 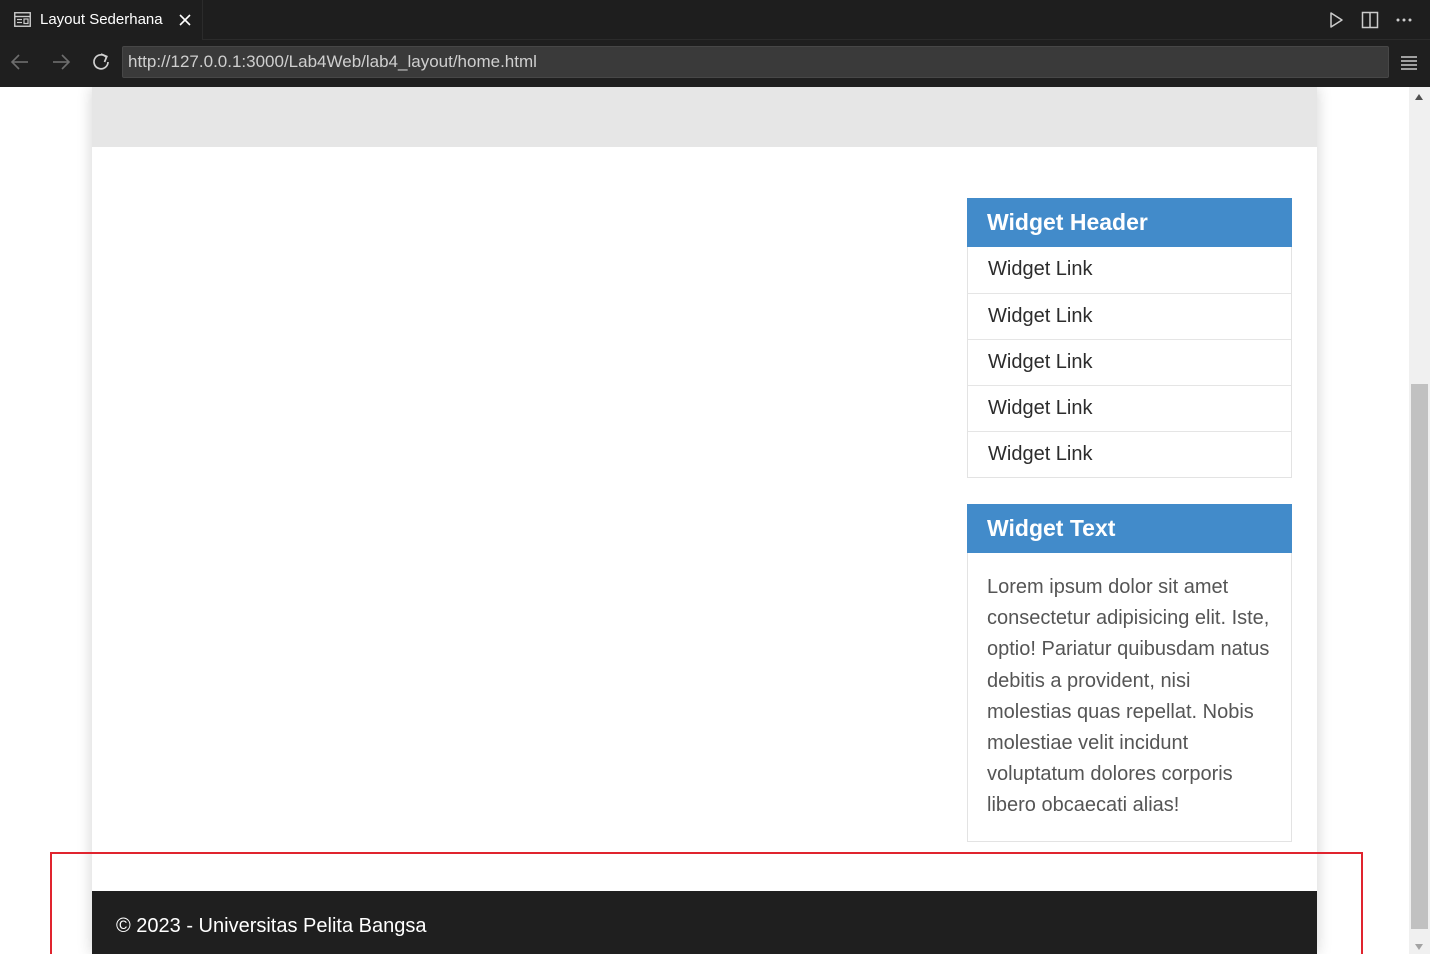 What do you see at coordinates (20, 62) in the screenshot?
I see `arrow-left-icon` at bounding box center [20, 62].